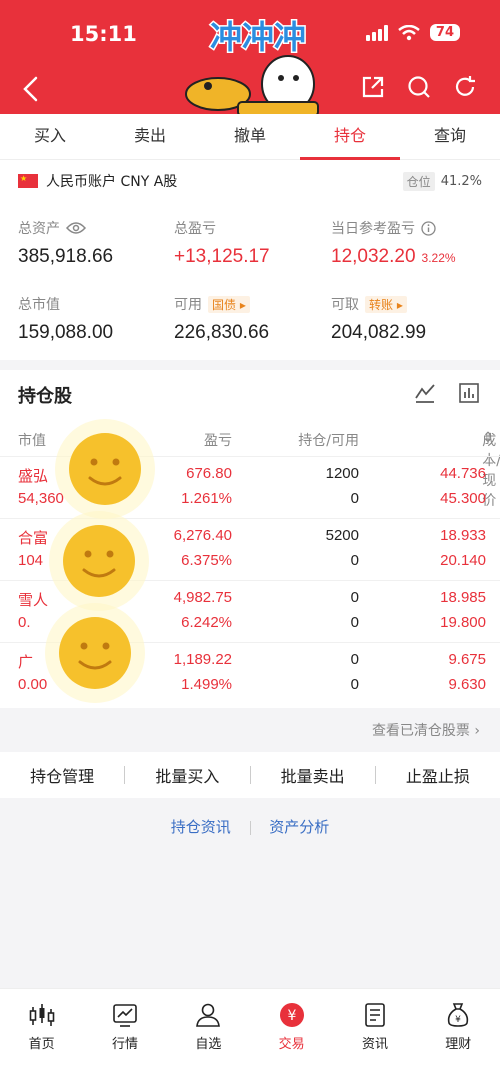 The width and height of the screenshot is (500, 1086). I want to click on bar-chart-icon, so click(469, 393).